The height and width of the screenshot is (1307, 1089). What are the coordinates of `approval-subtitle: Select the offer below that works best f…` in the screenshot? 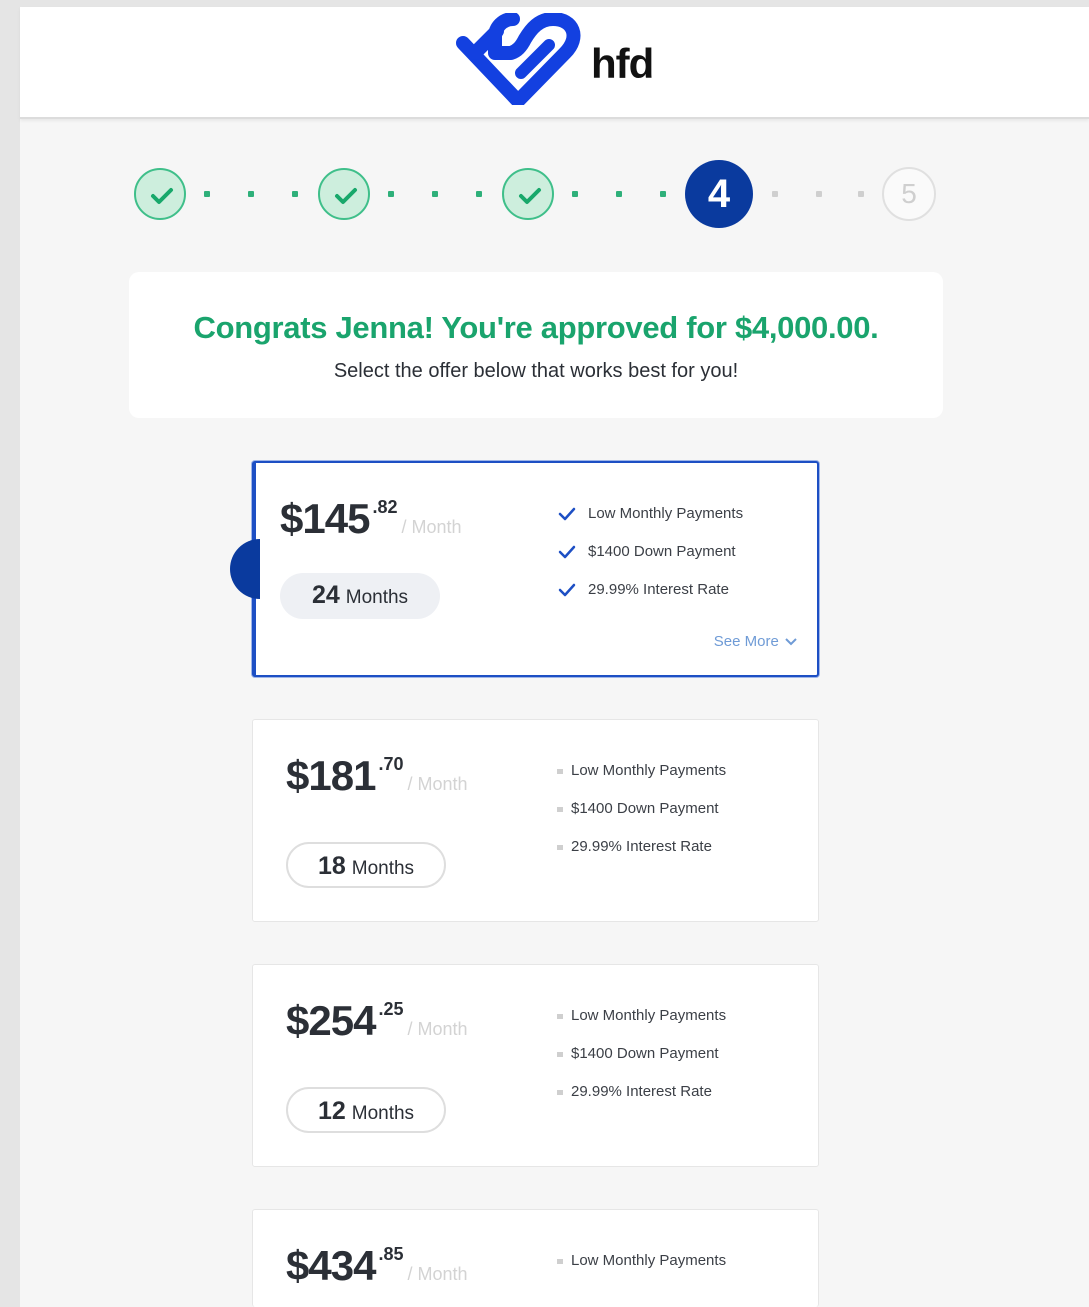 It's located at (536, 371).